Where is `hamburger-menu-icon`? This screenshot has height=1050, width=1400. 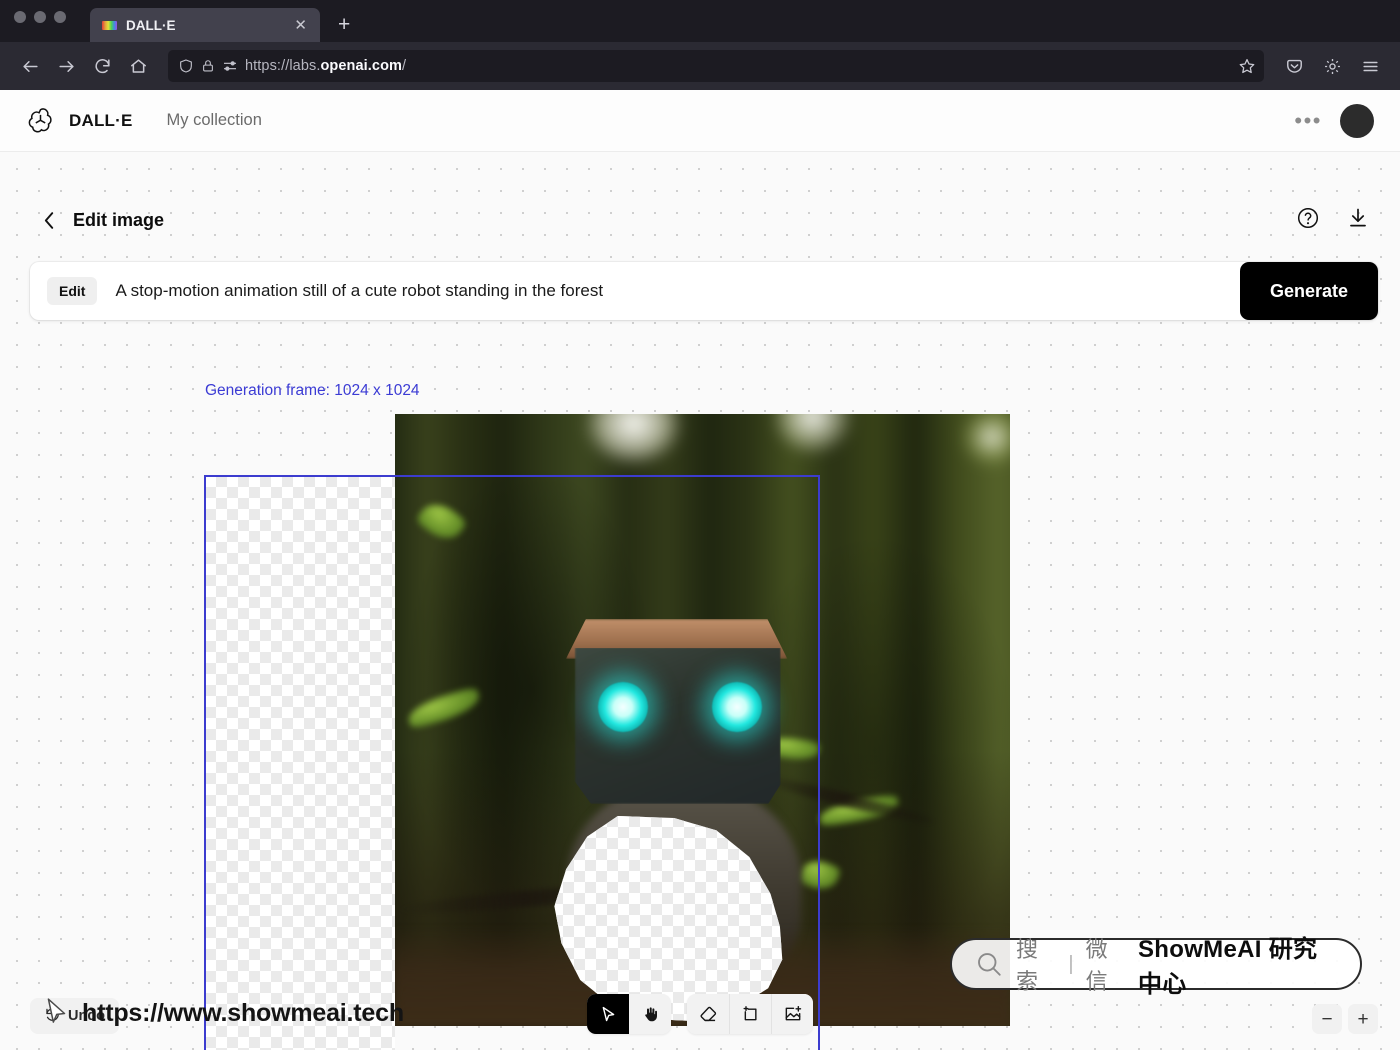
hamburger-menu-icon is located at coordinates (1370, 66).